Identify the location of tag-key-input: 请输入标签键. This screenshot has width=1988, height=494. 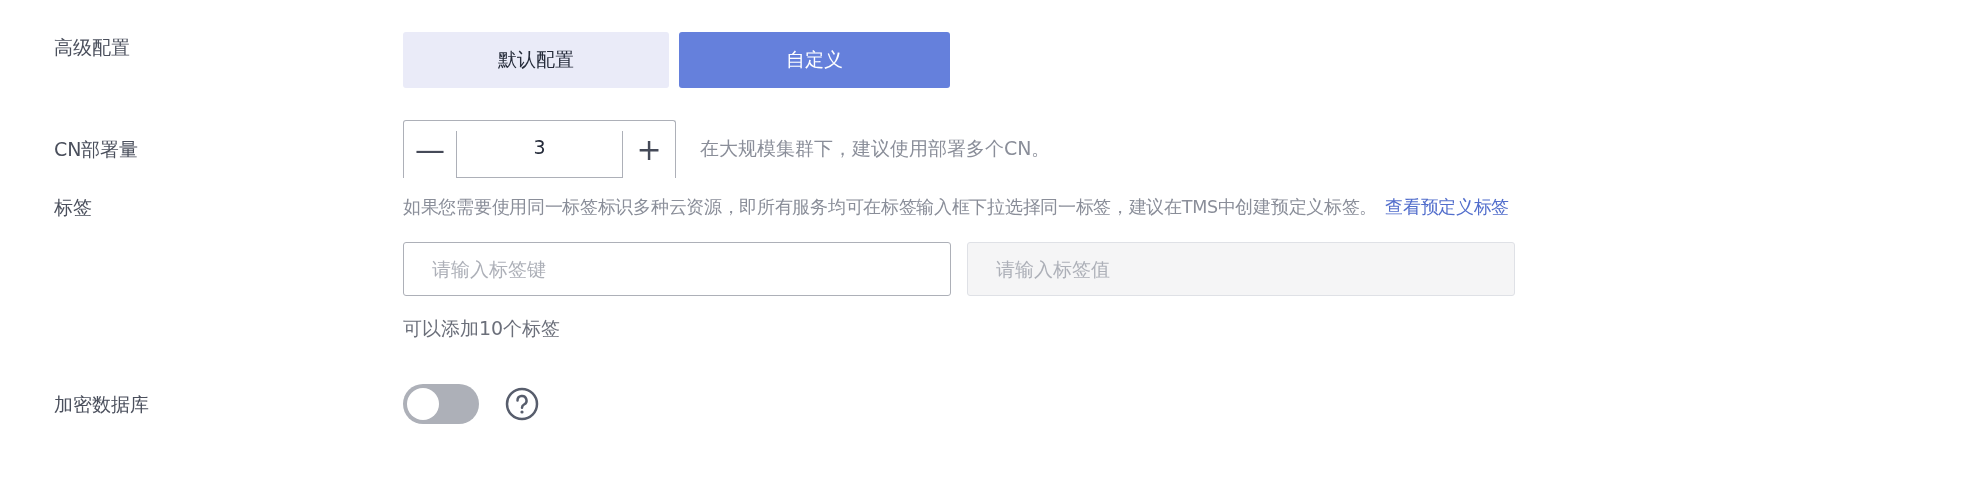
(677, 269).